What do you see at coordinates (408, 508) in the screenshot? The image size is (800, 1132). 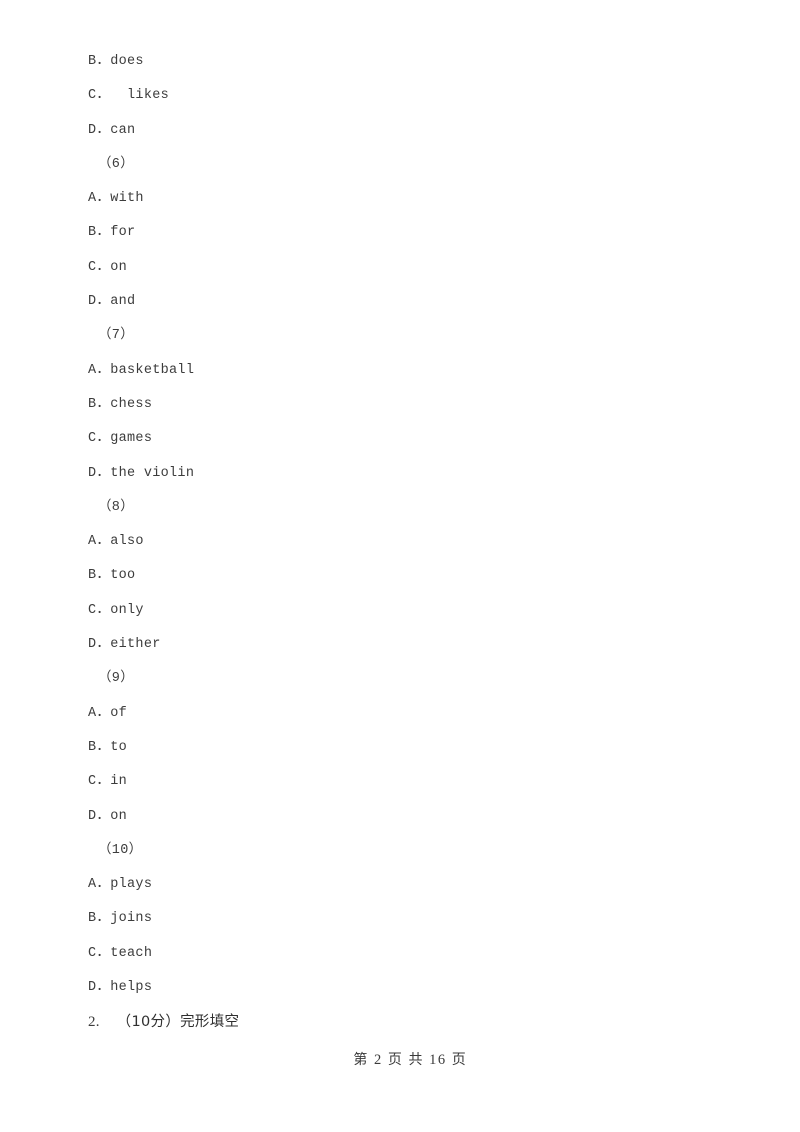 I see `question-group-number: （8）` at bounding box center [408, 508].